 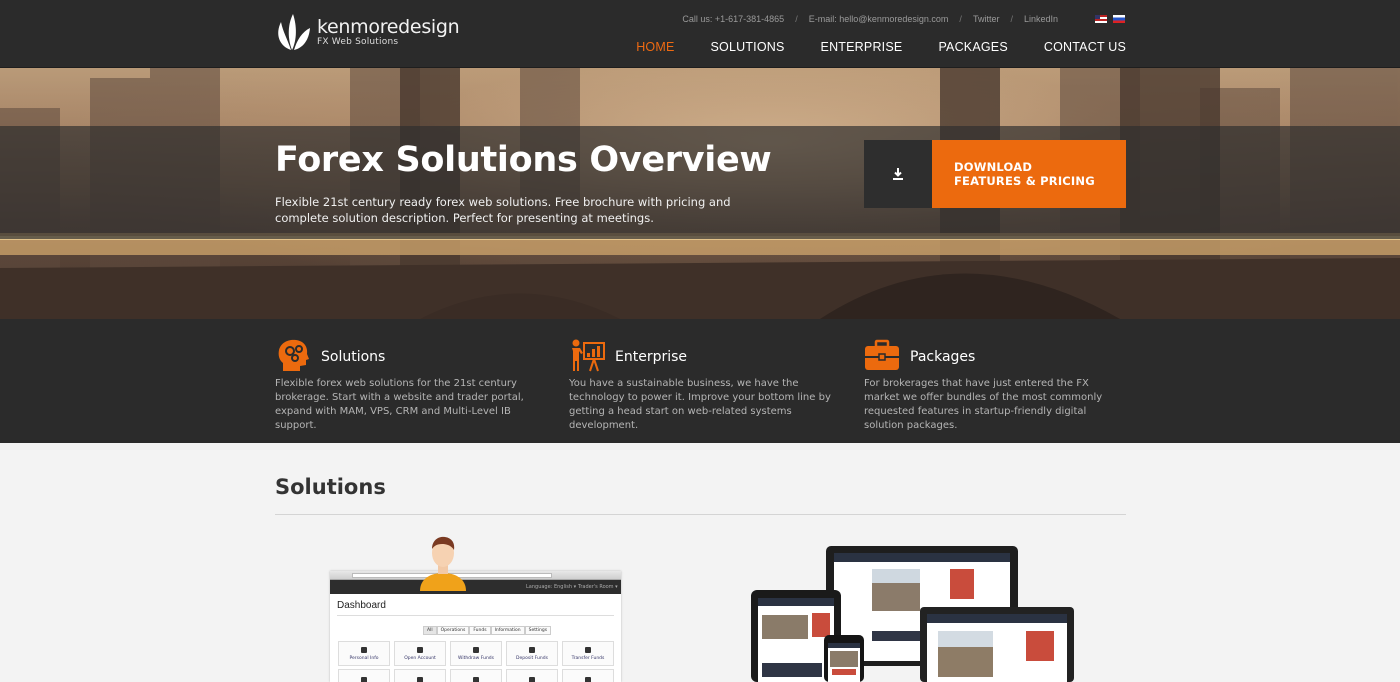 I want to click on ru-flag-icon, so click(x=1119, y=19).